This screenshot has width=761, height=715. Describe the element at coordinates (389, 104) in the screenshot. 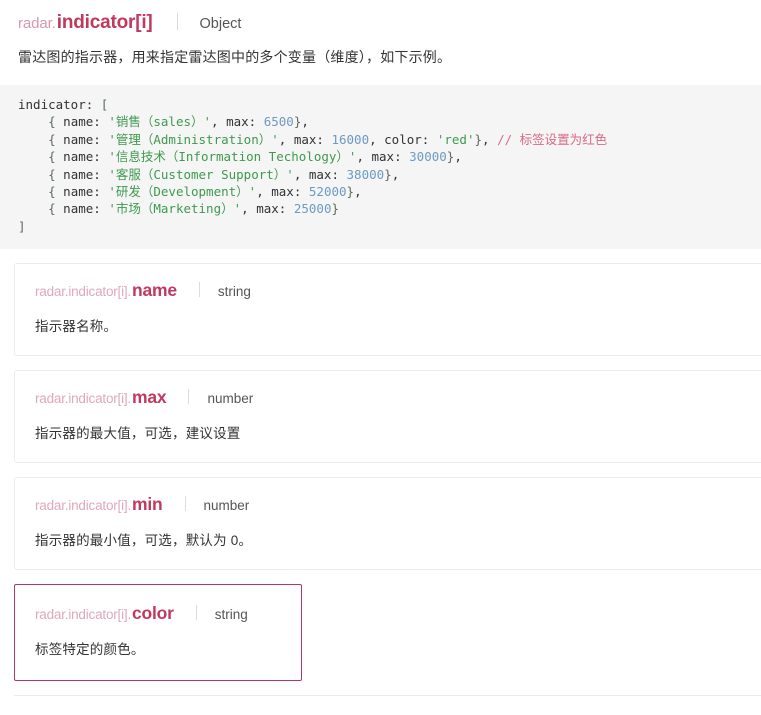

I see `code-line: indicator: [` at that location.